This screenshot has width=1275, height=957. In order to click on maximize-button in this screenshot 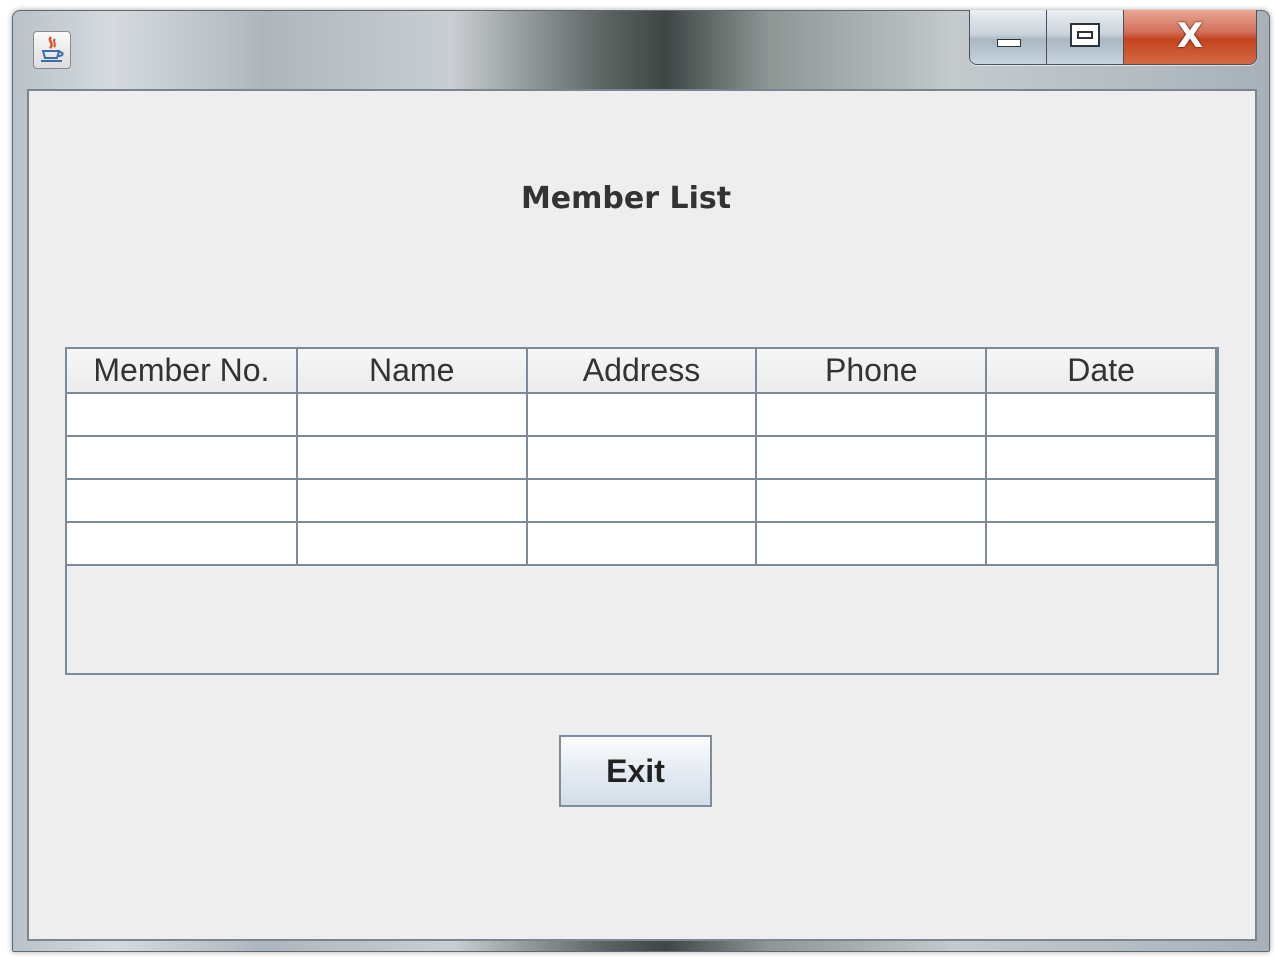, I will do `click(1085, 37)`.